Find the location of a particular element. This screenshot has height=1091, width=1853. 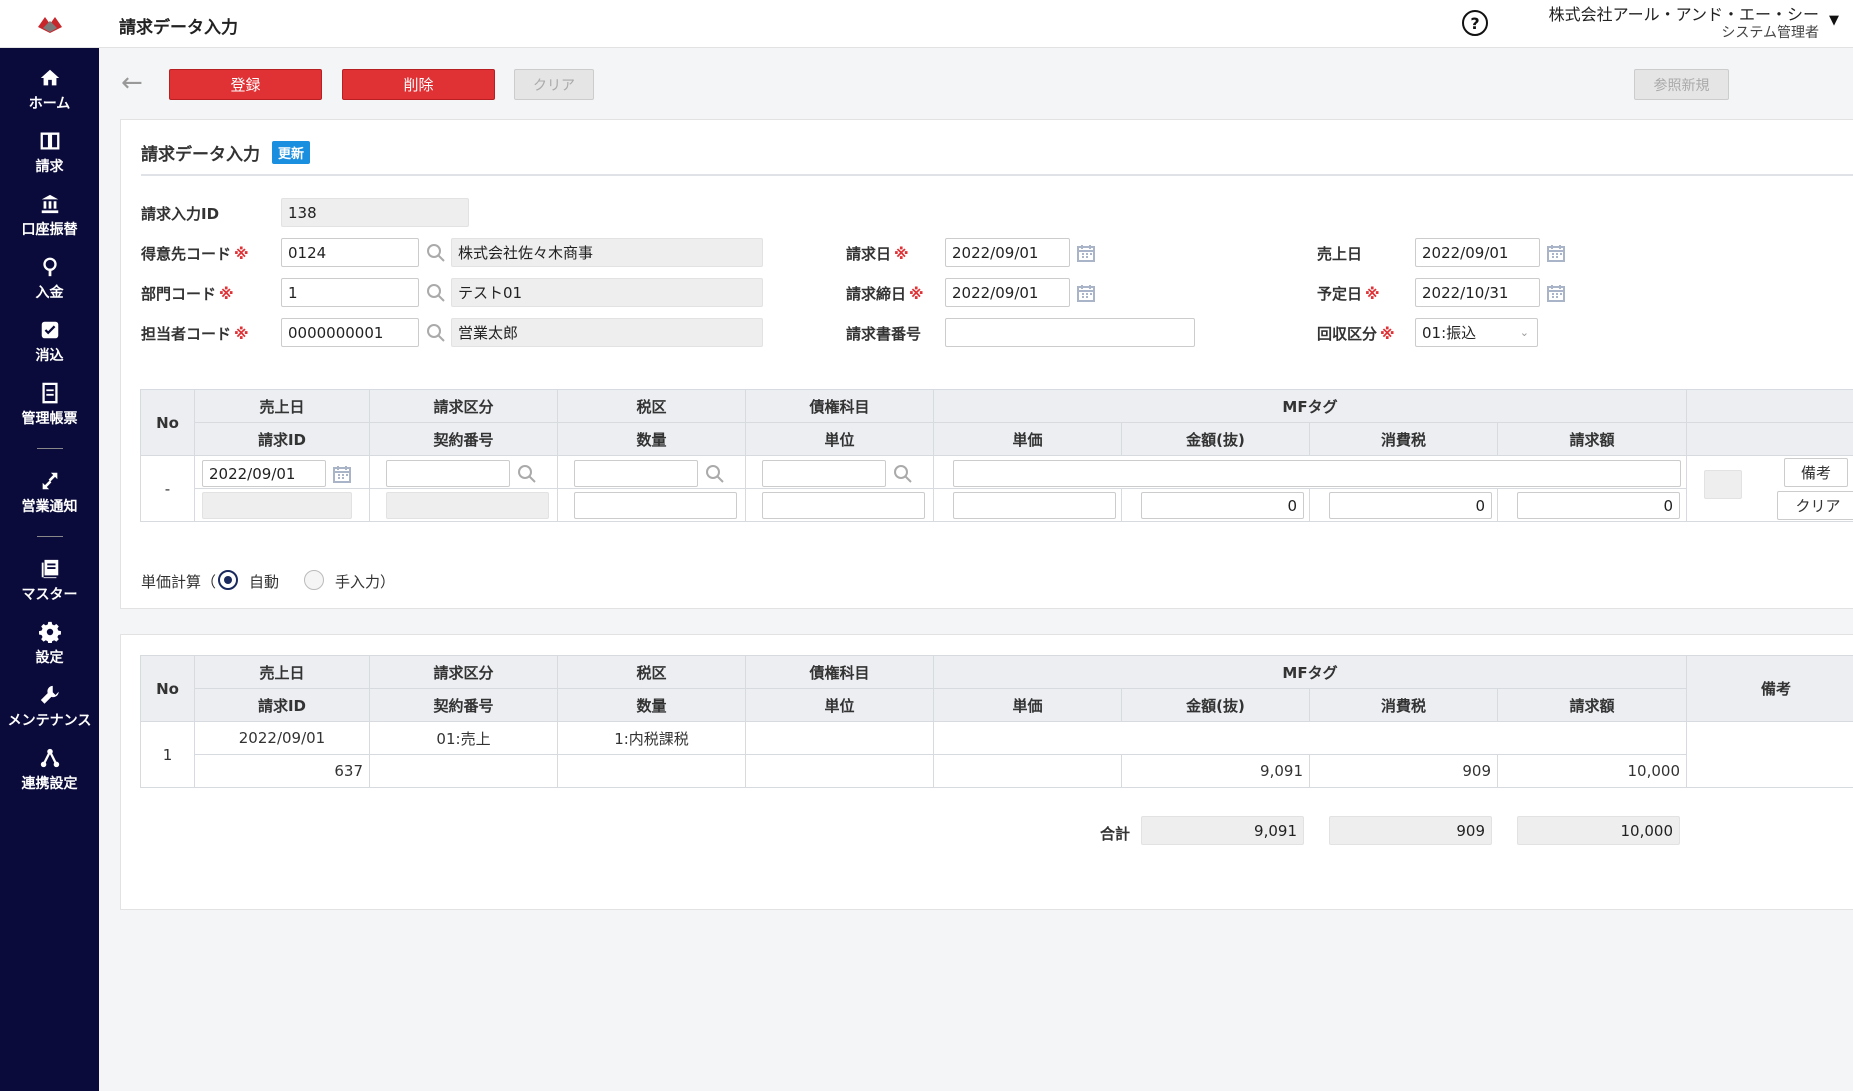

help-icon: ? is located at coordinates (1475, 23).